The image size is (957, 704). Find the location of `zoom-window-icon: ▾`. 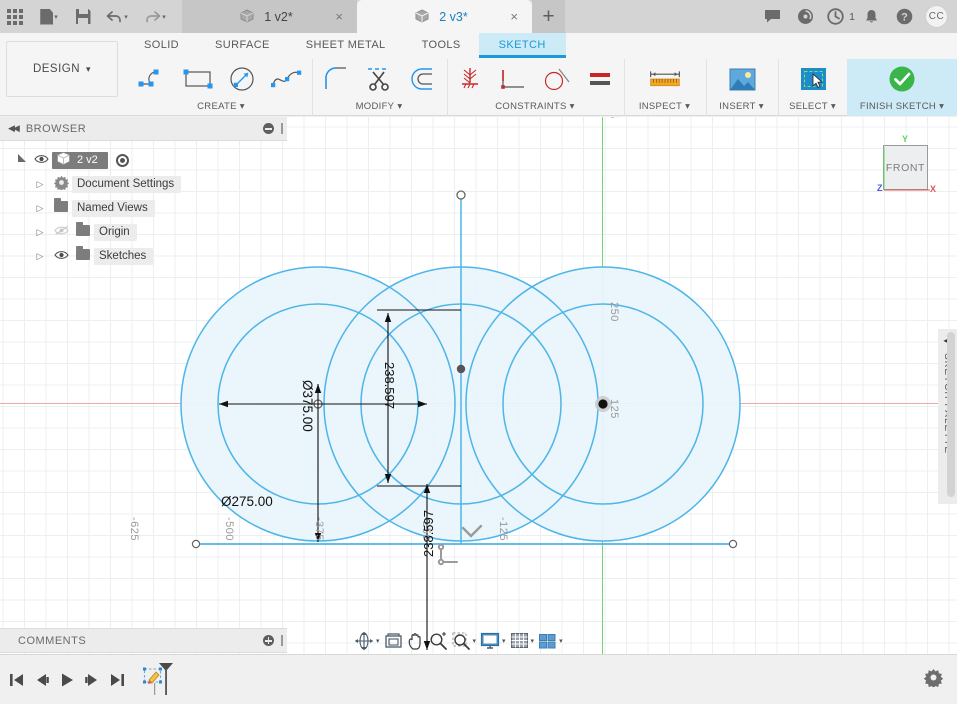

zoom-window-icon: ▾ is located at coordinates (464, 641).